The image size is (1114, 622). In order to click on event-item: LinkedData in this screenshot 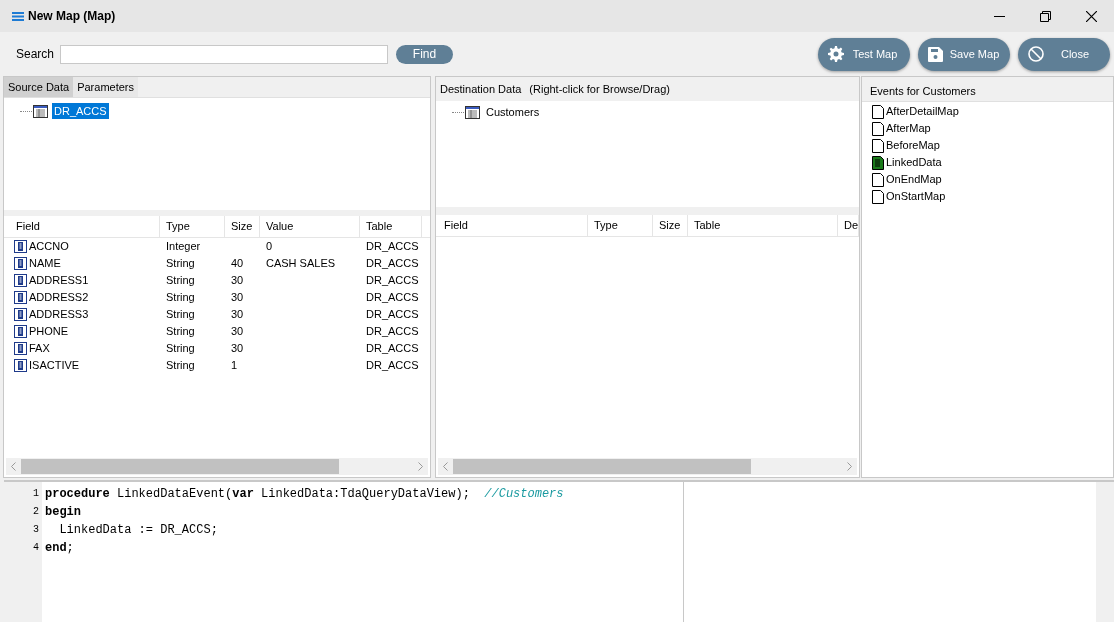, I will do `click(914, 162)`.